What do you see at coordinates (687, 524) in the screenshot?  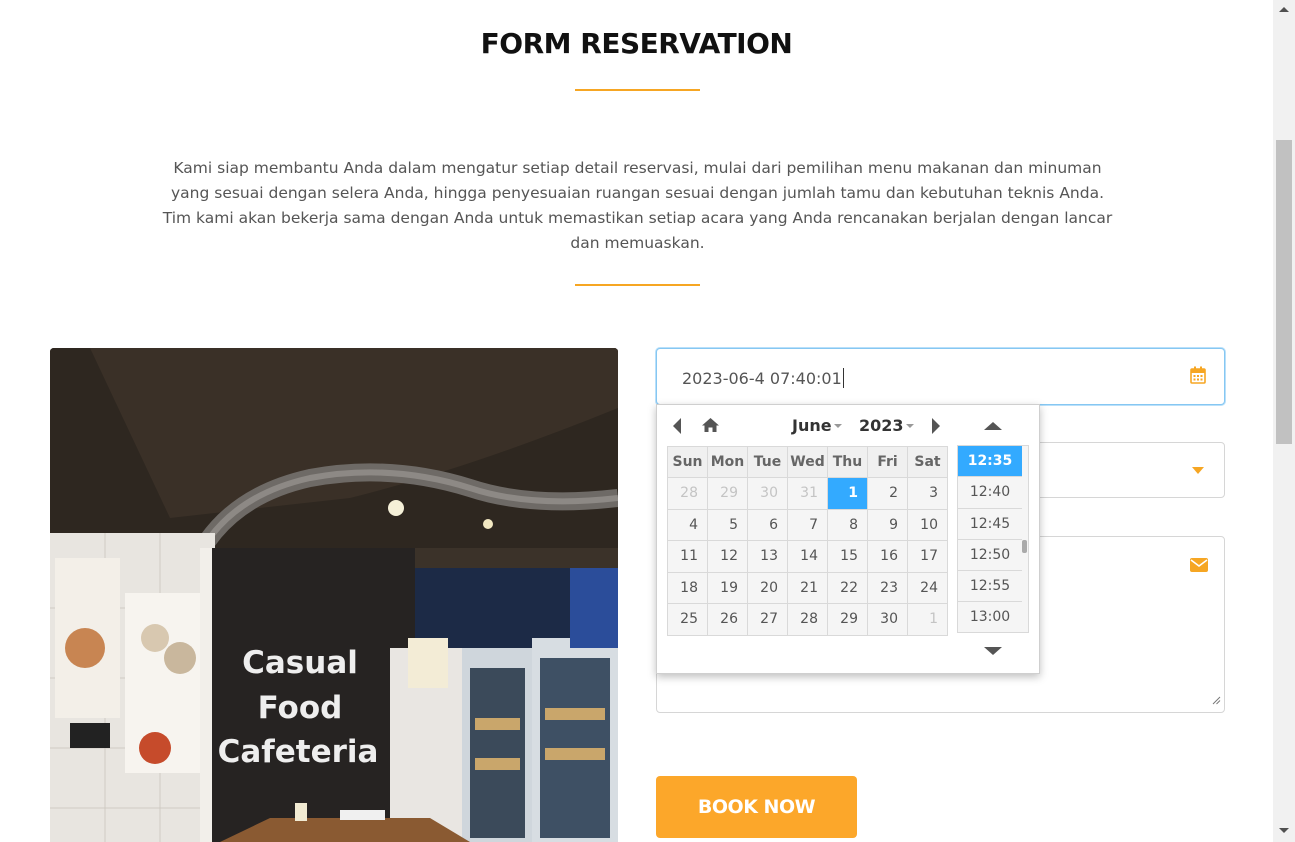 I see `calendar-day: 4` at bounding box center [687, 524].